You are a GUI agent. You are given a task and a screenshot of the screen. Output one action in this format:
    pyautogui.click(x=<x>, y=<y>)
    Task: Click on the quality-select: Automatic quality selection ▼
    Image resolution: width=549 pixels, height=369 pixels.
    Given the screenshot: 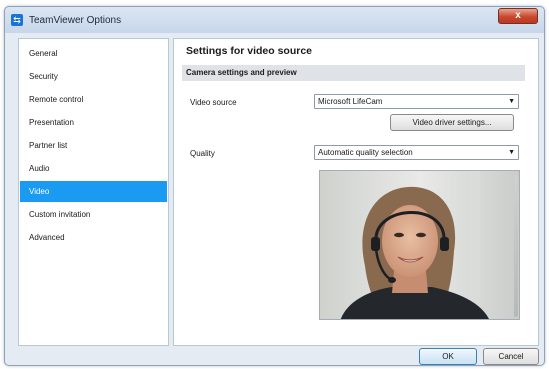 What is the action you would take?
    pyautogui.click(x=416, y=152)
    